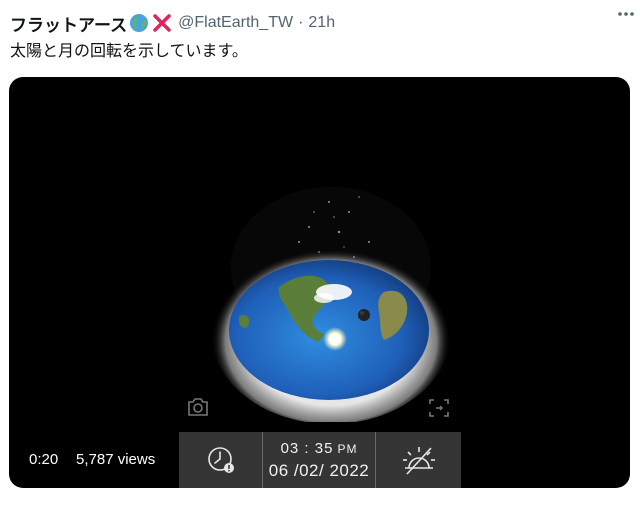 This screenshot has height=506, width=640. I want to click on expand-icon, so click(439, 408).